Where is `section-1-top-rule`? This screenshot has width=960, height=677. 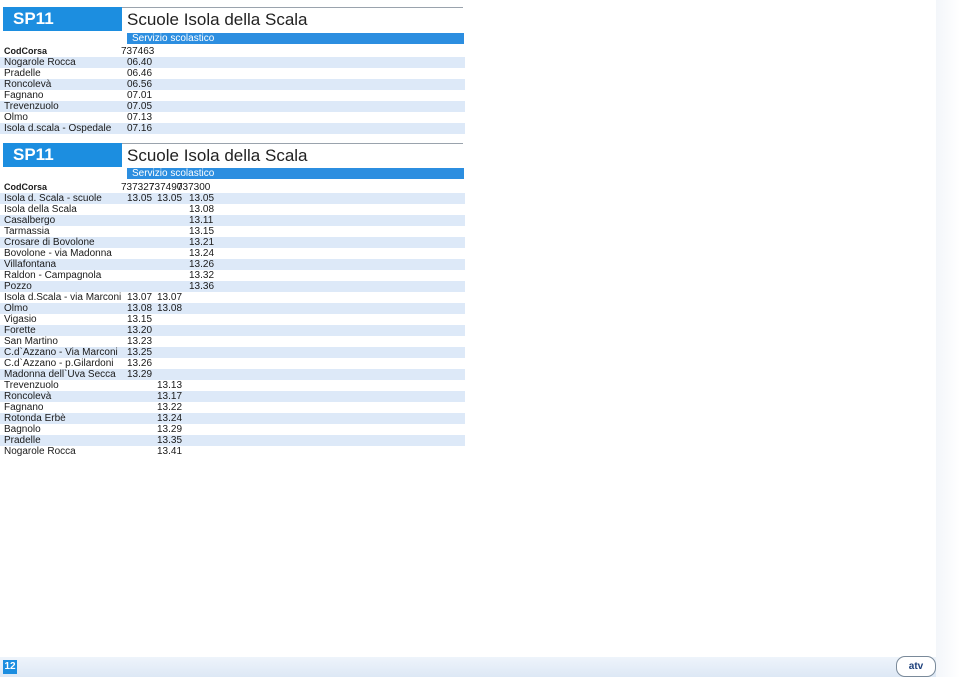 section-1-top-rule is located at coordinates (292, 7).